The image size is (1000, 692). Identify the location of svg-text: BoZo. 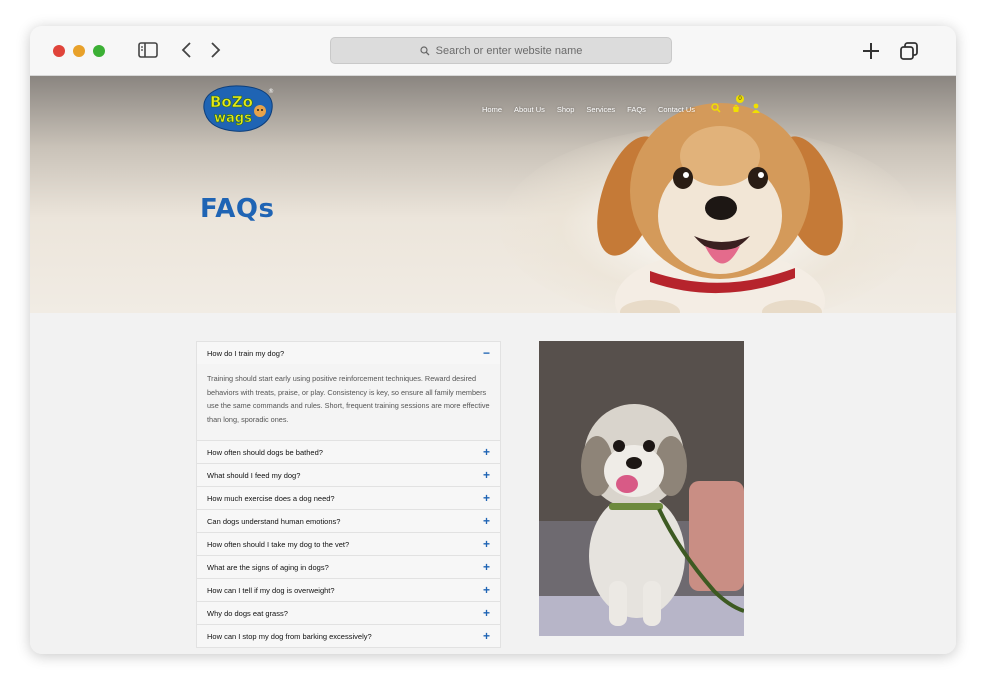
(231, 102).